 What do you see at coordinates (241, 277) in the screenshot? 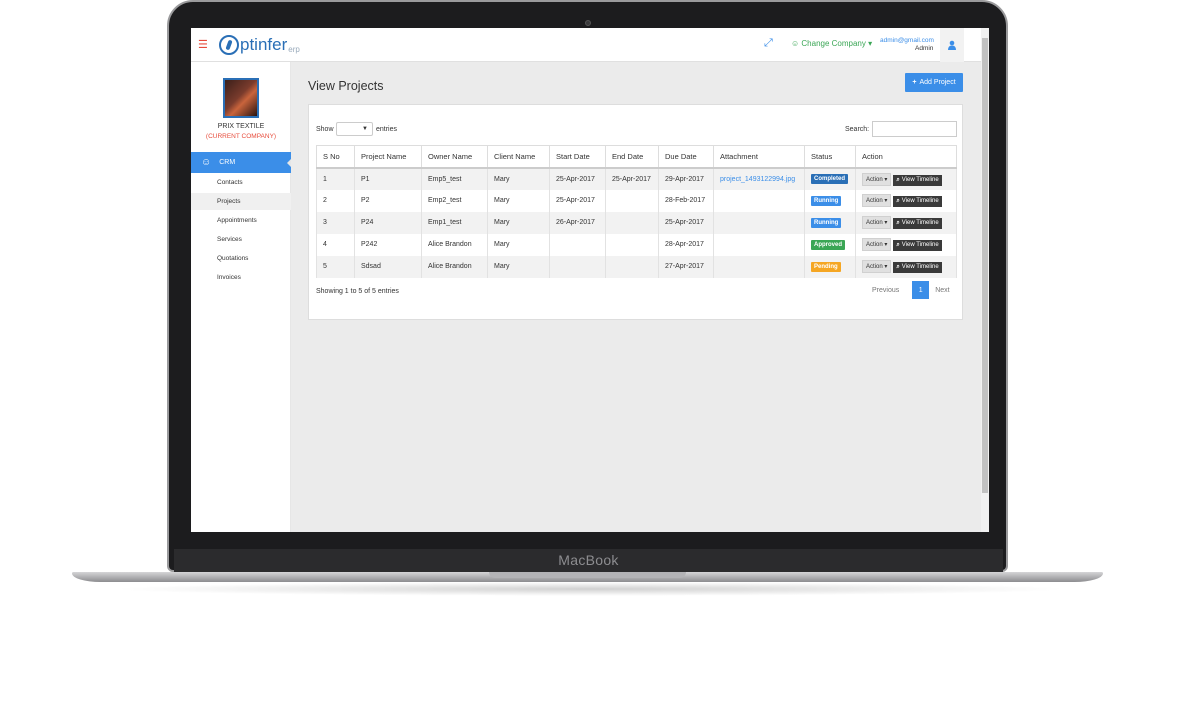
I see `sidebar-item-invoices: Invoices` at bounding box center [241, 277].